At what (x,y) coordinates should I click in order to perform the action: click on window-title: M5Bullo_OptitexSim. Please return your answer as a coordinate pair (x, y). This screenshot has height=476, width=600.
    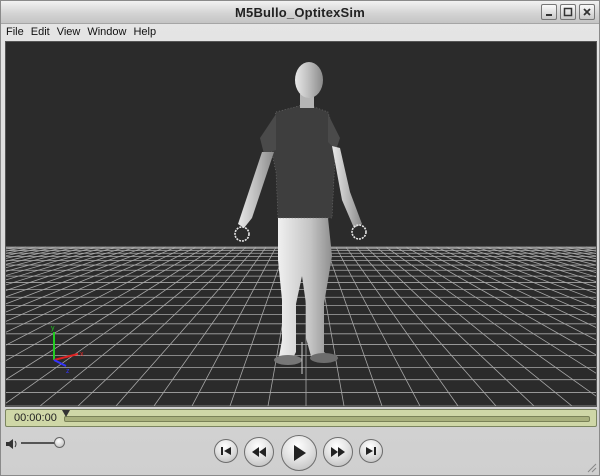
    Looking at the image, I should click on (299, 12).